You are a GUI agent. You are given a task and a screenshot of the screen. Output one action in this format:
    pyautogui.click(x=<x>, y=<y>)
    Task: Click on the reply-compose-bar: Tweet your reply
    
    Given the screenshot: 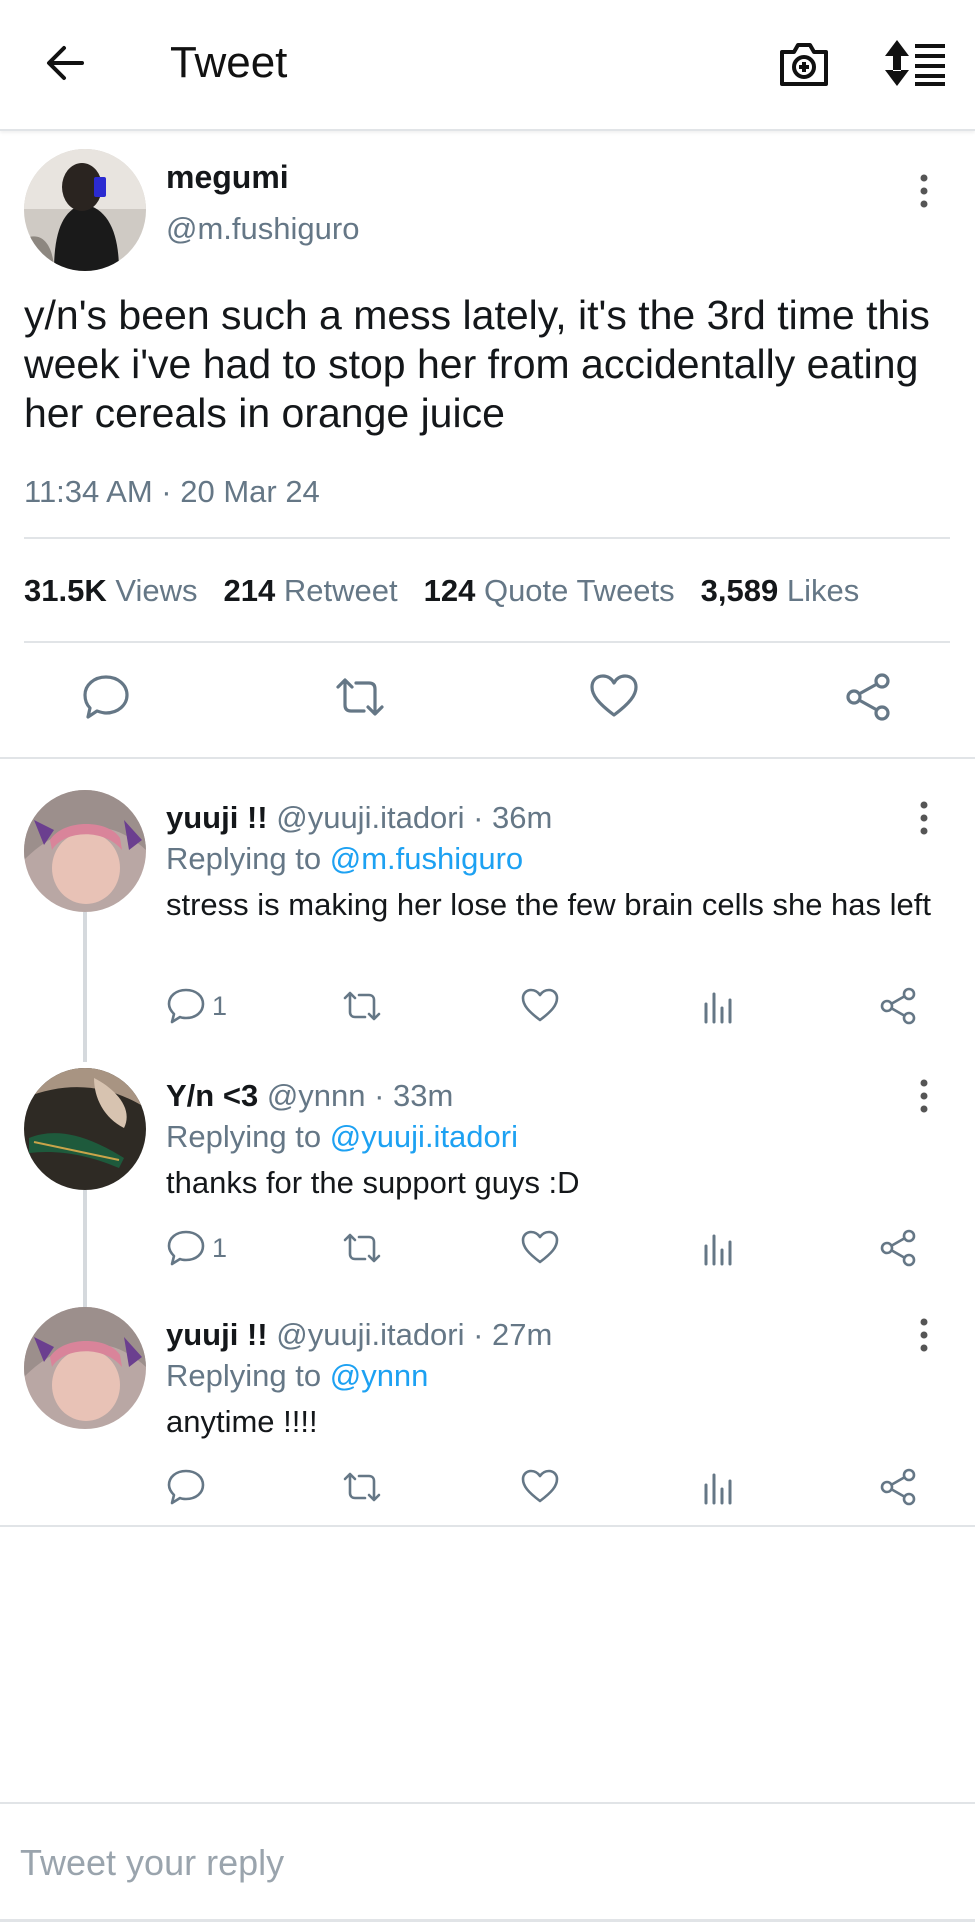 What is the action you would take?
    pyautogui.click(x=487, y=1862)
    